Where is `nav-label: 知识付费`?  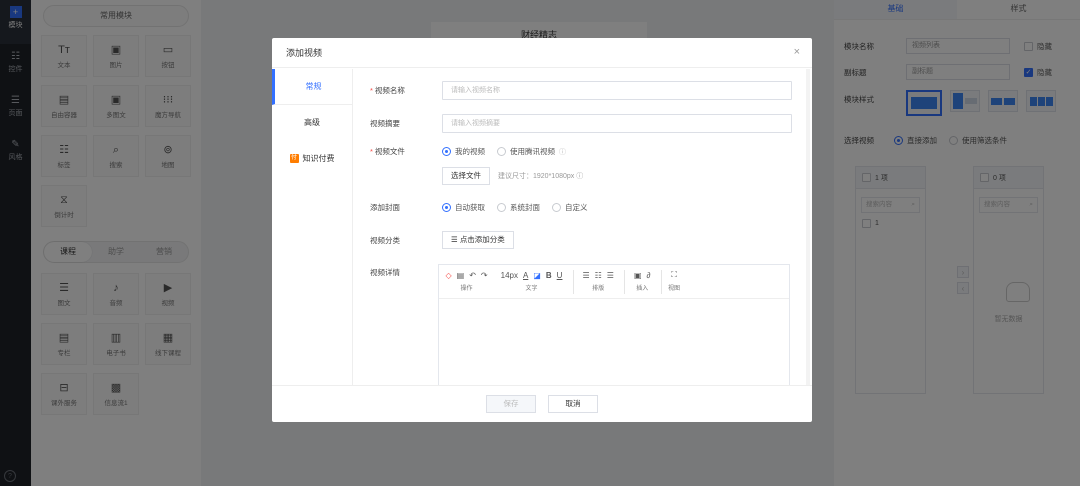
nav-label: 知识付费 is located at coordinates (318, 158).